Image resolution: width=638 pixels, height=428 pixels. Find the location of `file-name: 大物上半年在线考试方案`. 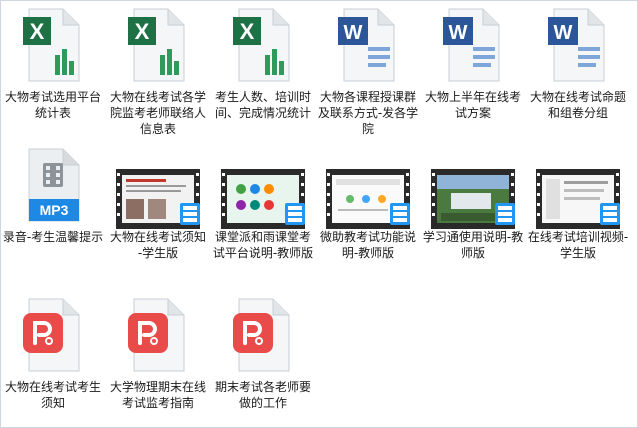

file-name: 大物上半年在线考试方案 is located at coordinates (472, 105).